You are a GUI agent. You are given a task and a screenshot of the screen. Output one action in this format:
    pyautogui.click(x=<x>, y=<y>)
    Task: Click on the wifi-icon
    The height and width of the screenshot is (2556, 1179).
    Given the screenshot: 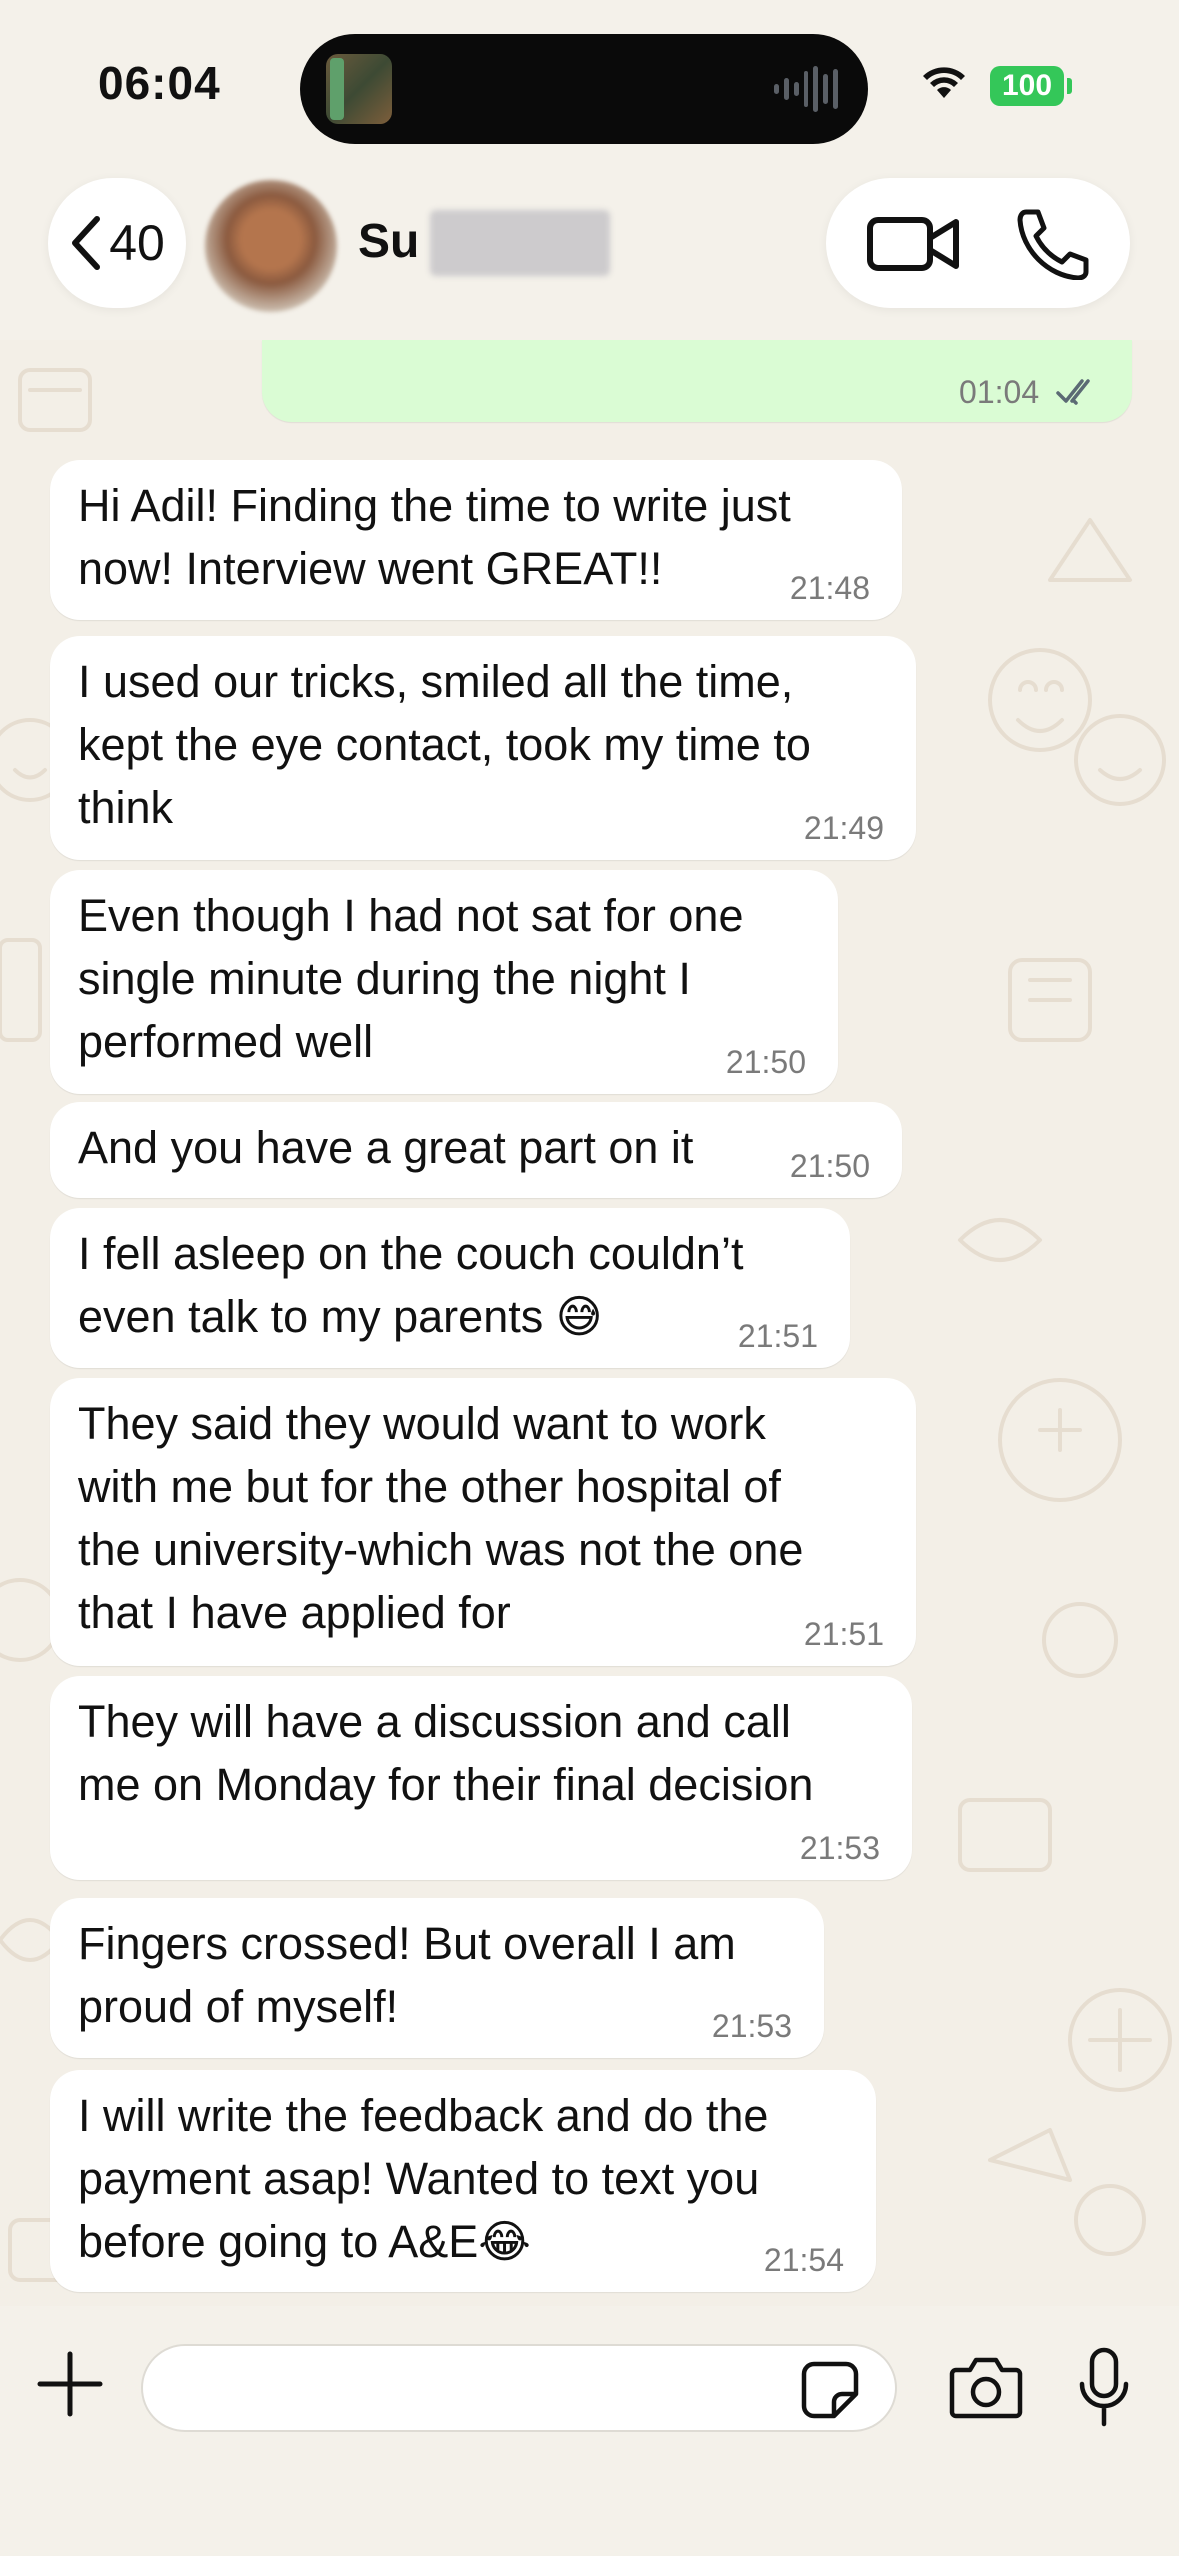 What is the action you would take?
    pyautogui.click(x=944, y=82)
    